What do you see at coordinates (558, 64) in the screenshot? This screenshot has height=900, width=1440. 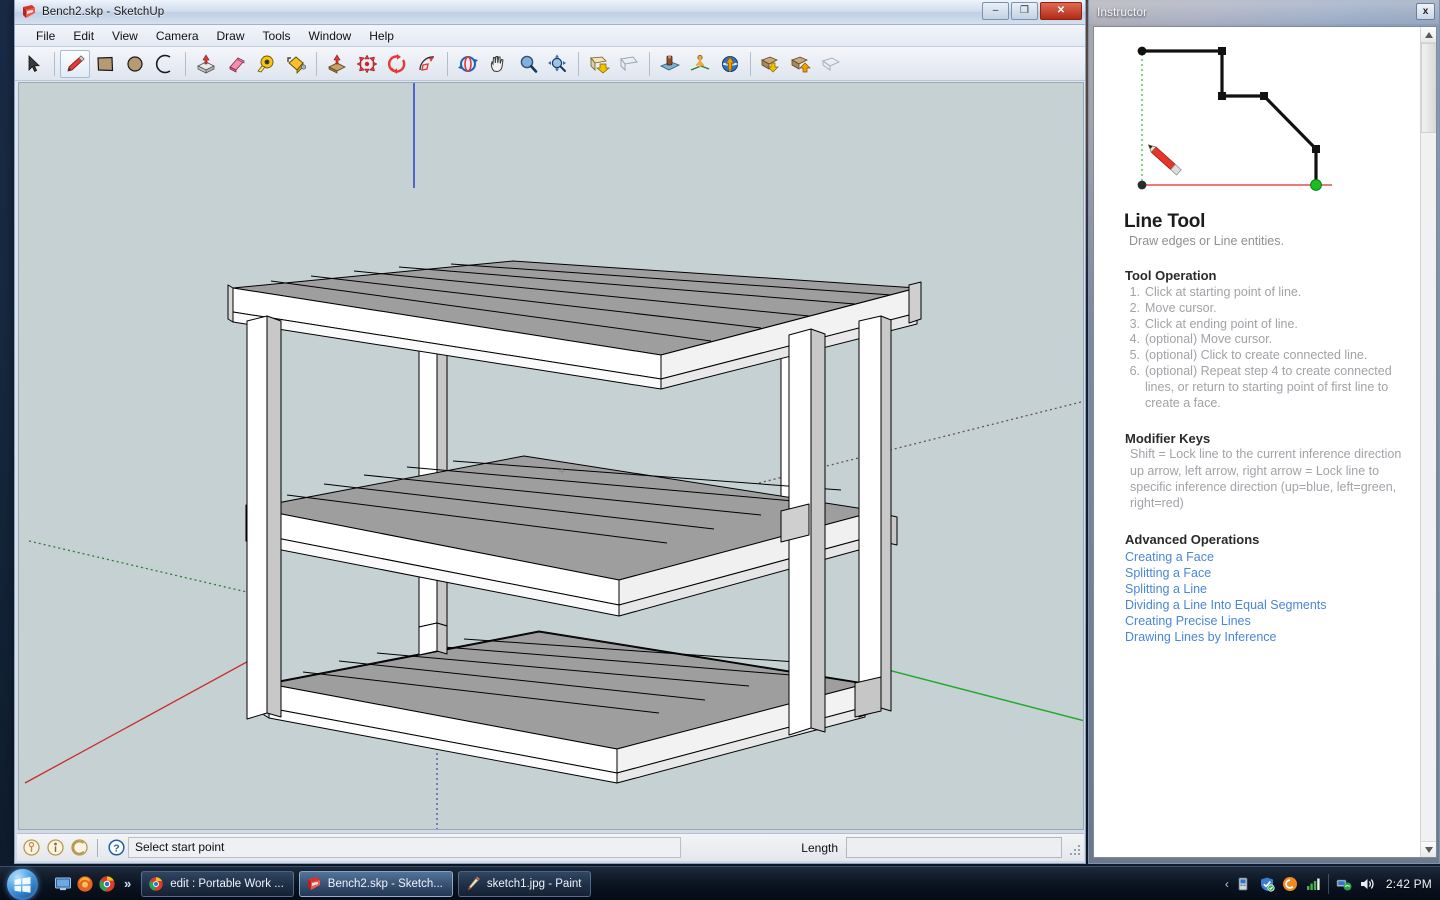 I see `zoom-extents-tool-button` at bounding box center [558, 64].